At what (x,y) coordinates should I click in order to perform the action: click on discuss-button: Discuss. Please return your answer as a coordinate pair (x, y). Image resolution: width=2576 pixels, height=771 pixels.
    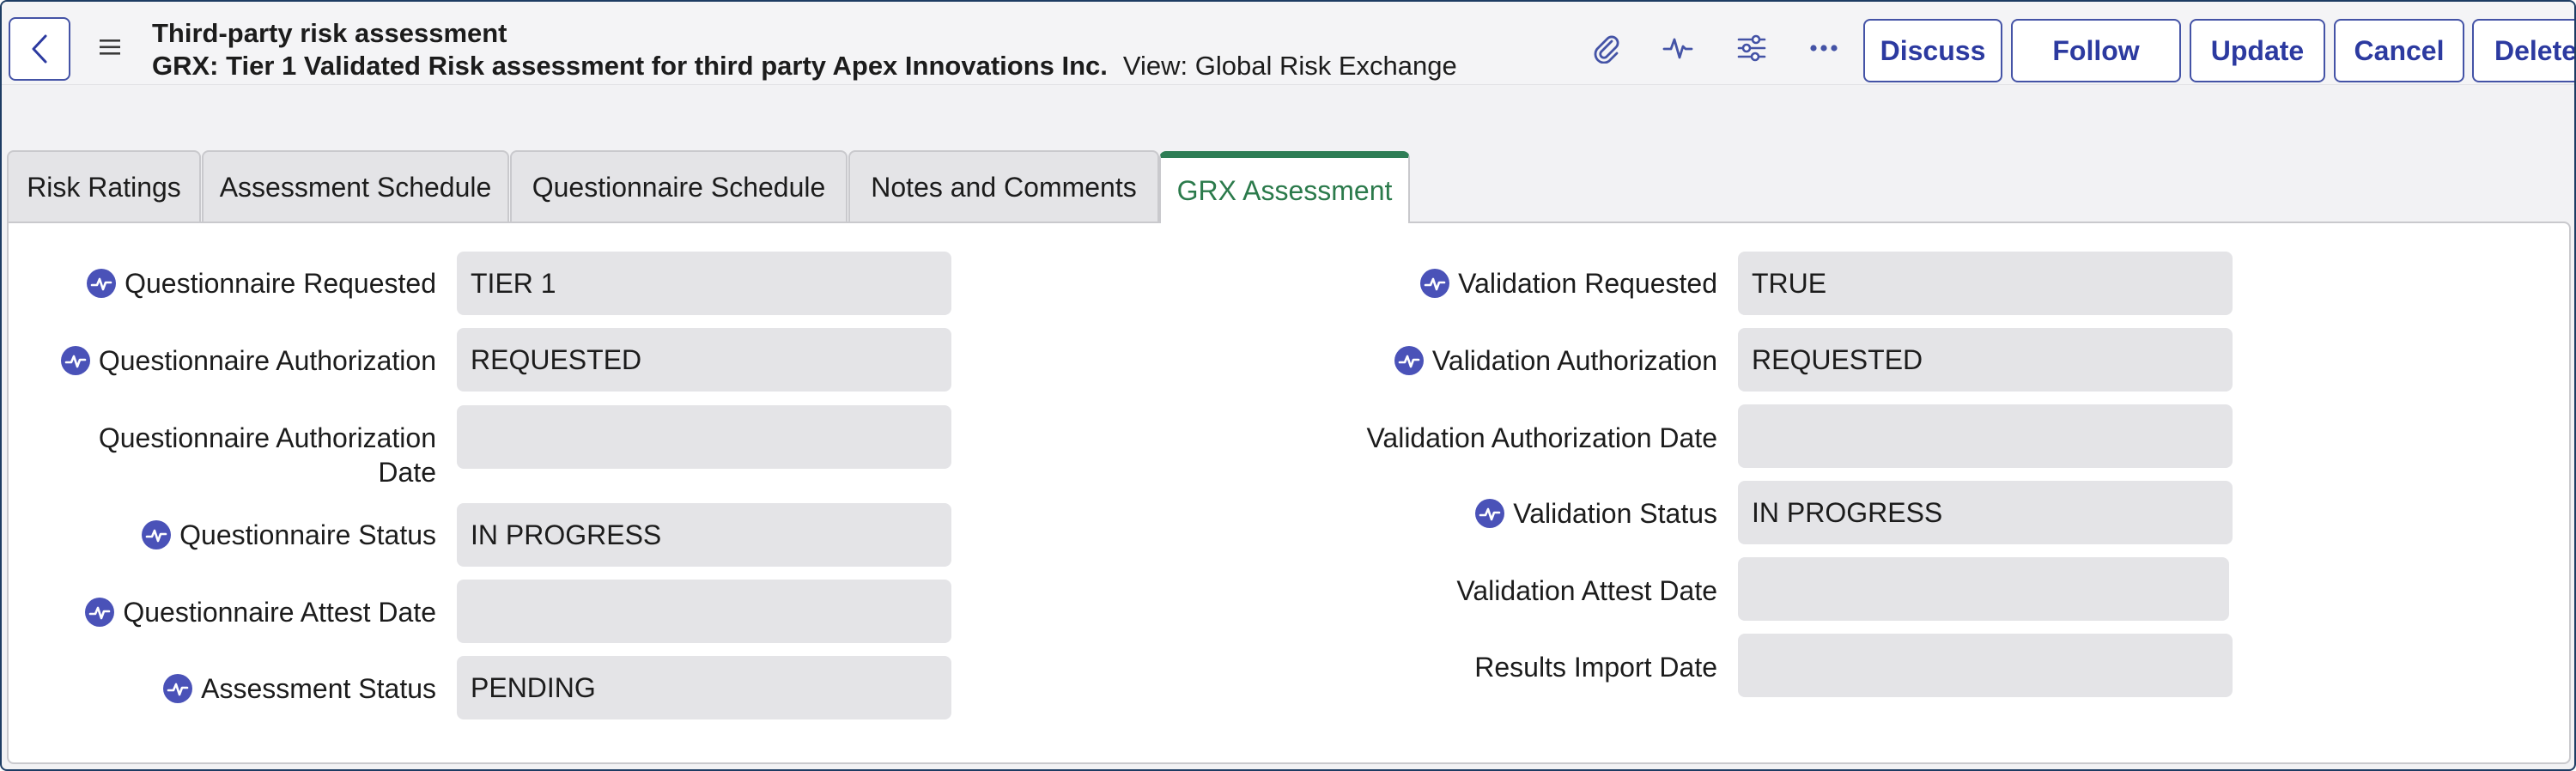
    Looking at the image, I should click on (1932, 50).